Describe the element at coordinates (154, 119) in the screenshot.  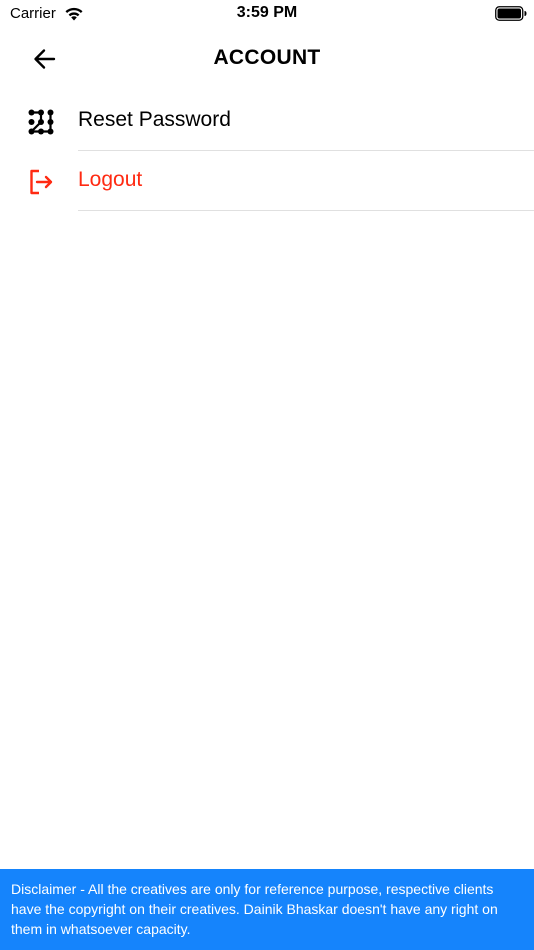
I see `menu-item-label: Reset Password` at that location.